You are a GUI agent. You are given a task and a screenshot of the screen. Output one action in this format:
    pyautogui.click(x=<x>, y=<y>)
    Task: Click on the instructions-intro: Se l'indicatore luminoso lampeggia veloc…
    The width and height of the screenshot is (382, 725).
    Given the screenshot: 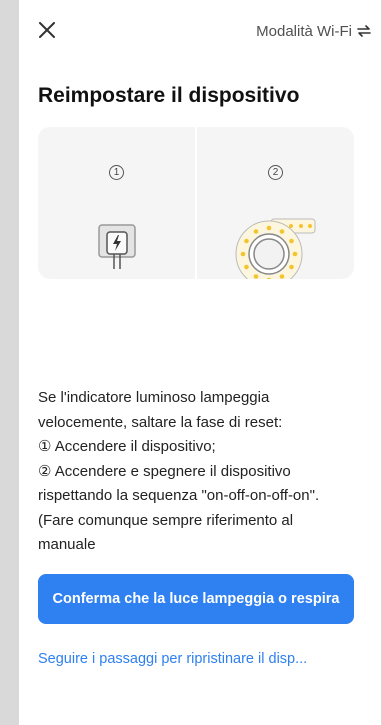 What is the action you would take?
    pyautogui.click(x=160, y=410)
    